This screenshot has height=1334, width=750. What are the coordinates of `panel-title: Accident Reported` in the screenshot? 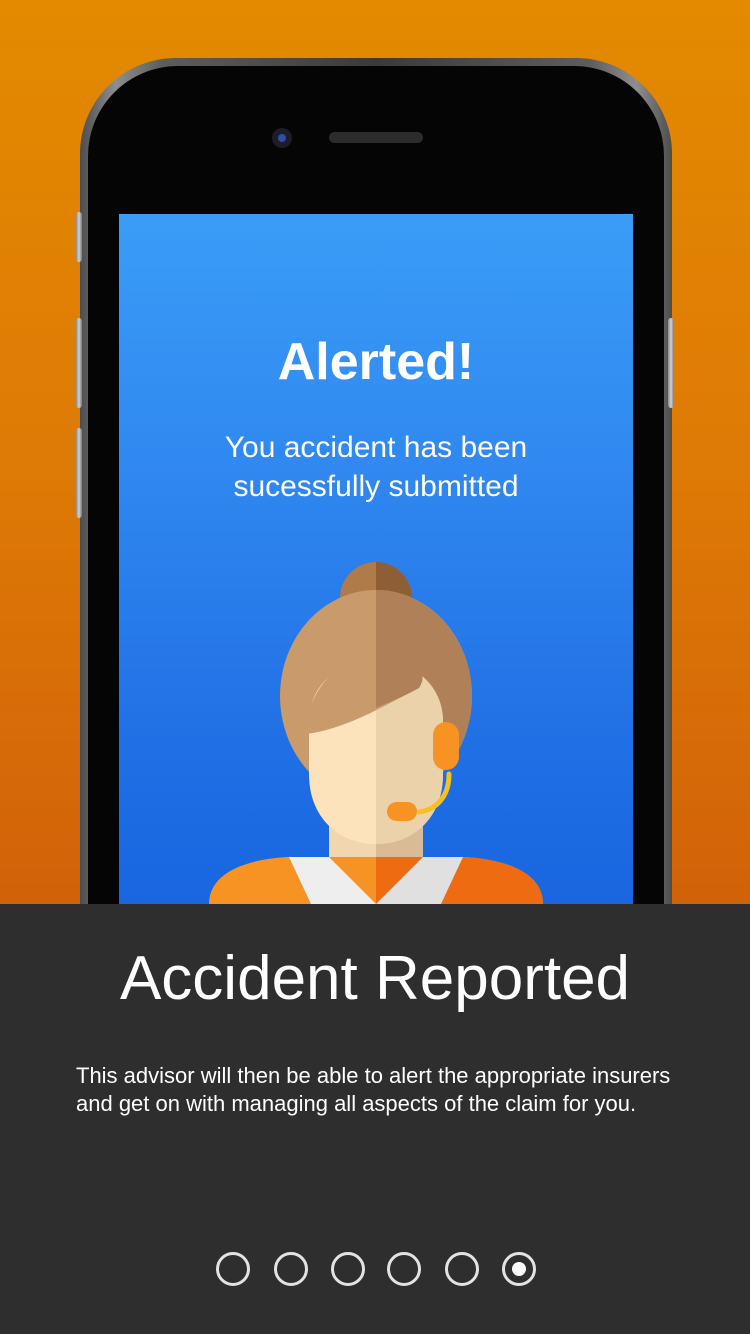 It's located at (375, 978).